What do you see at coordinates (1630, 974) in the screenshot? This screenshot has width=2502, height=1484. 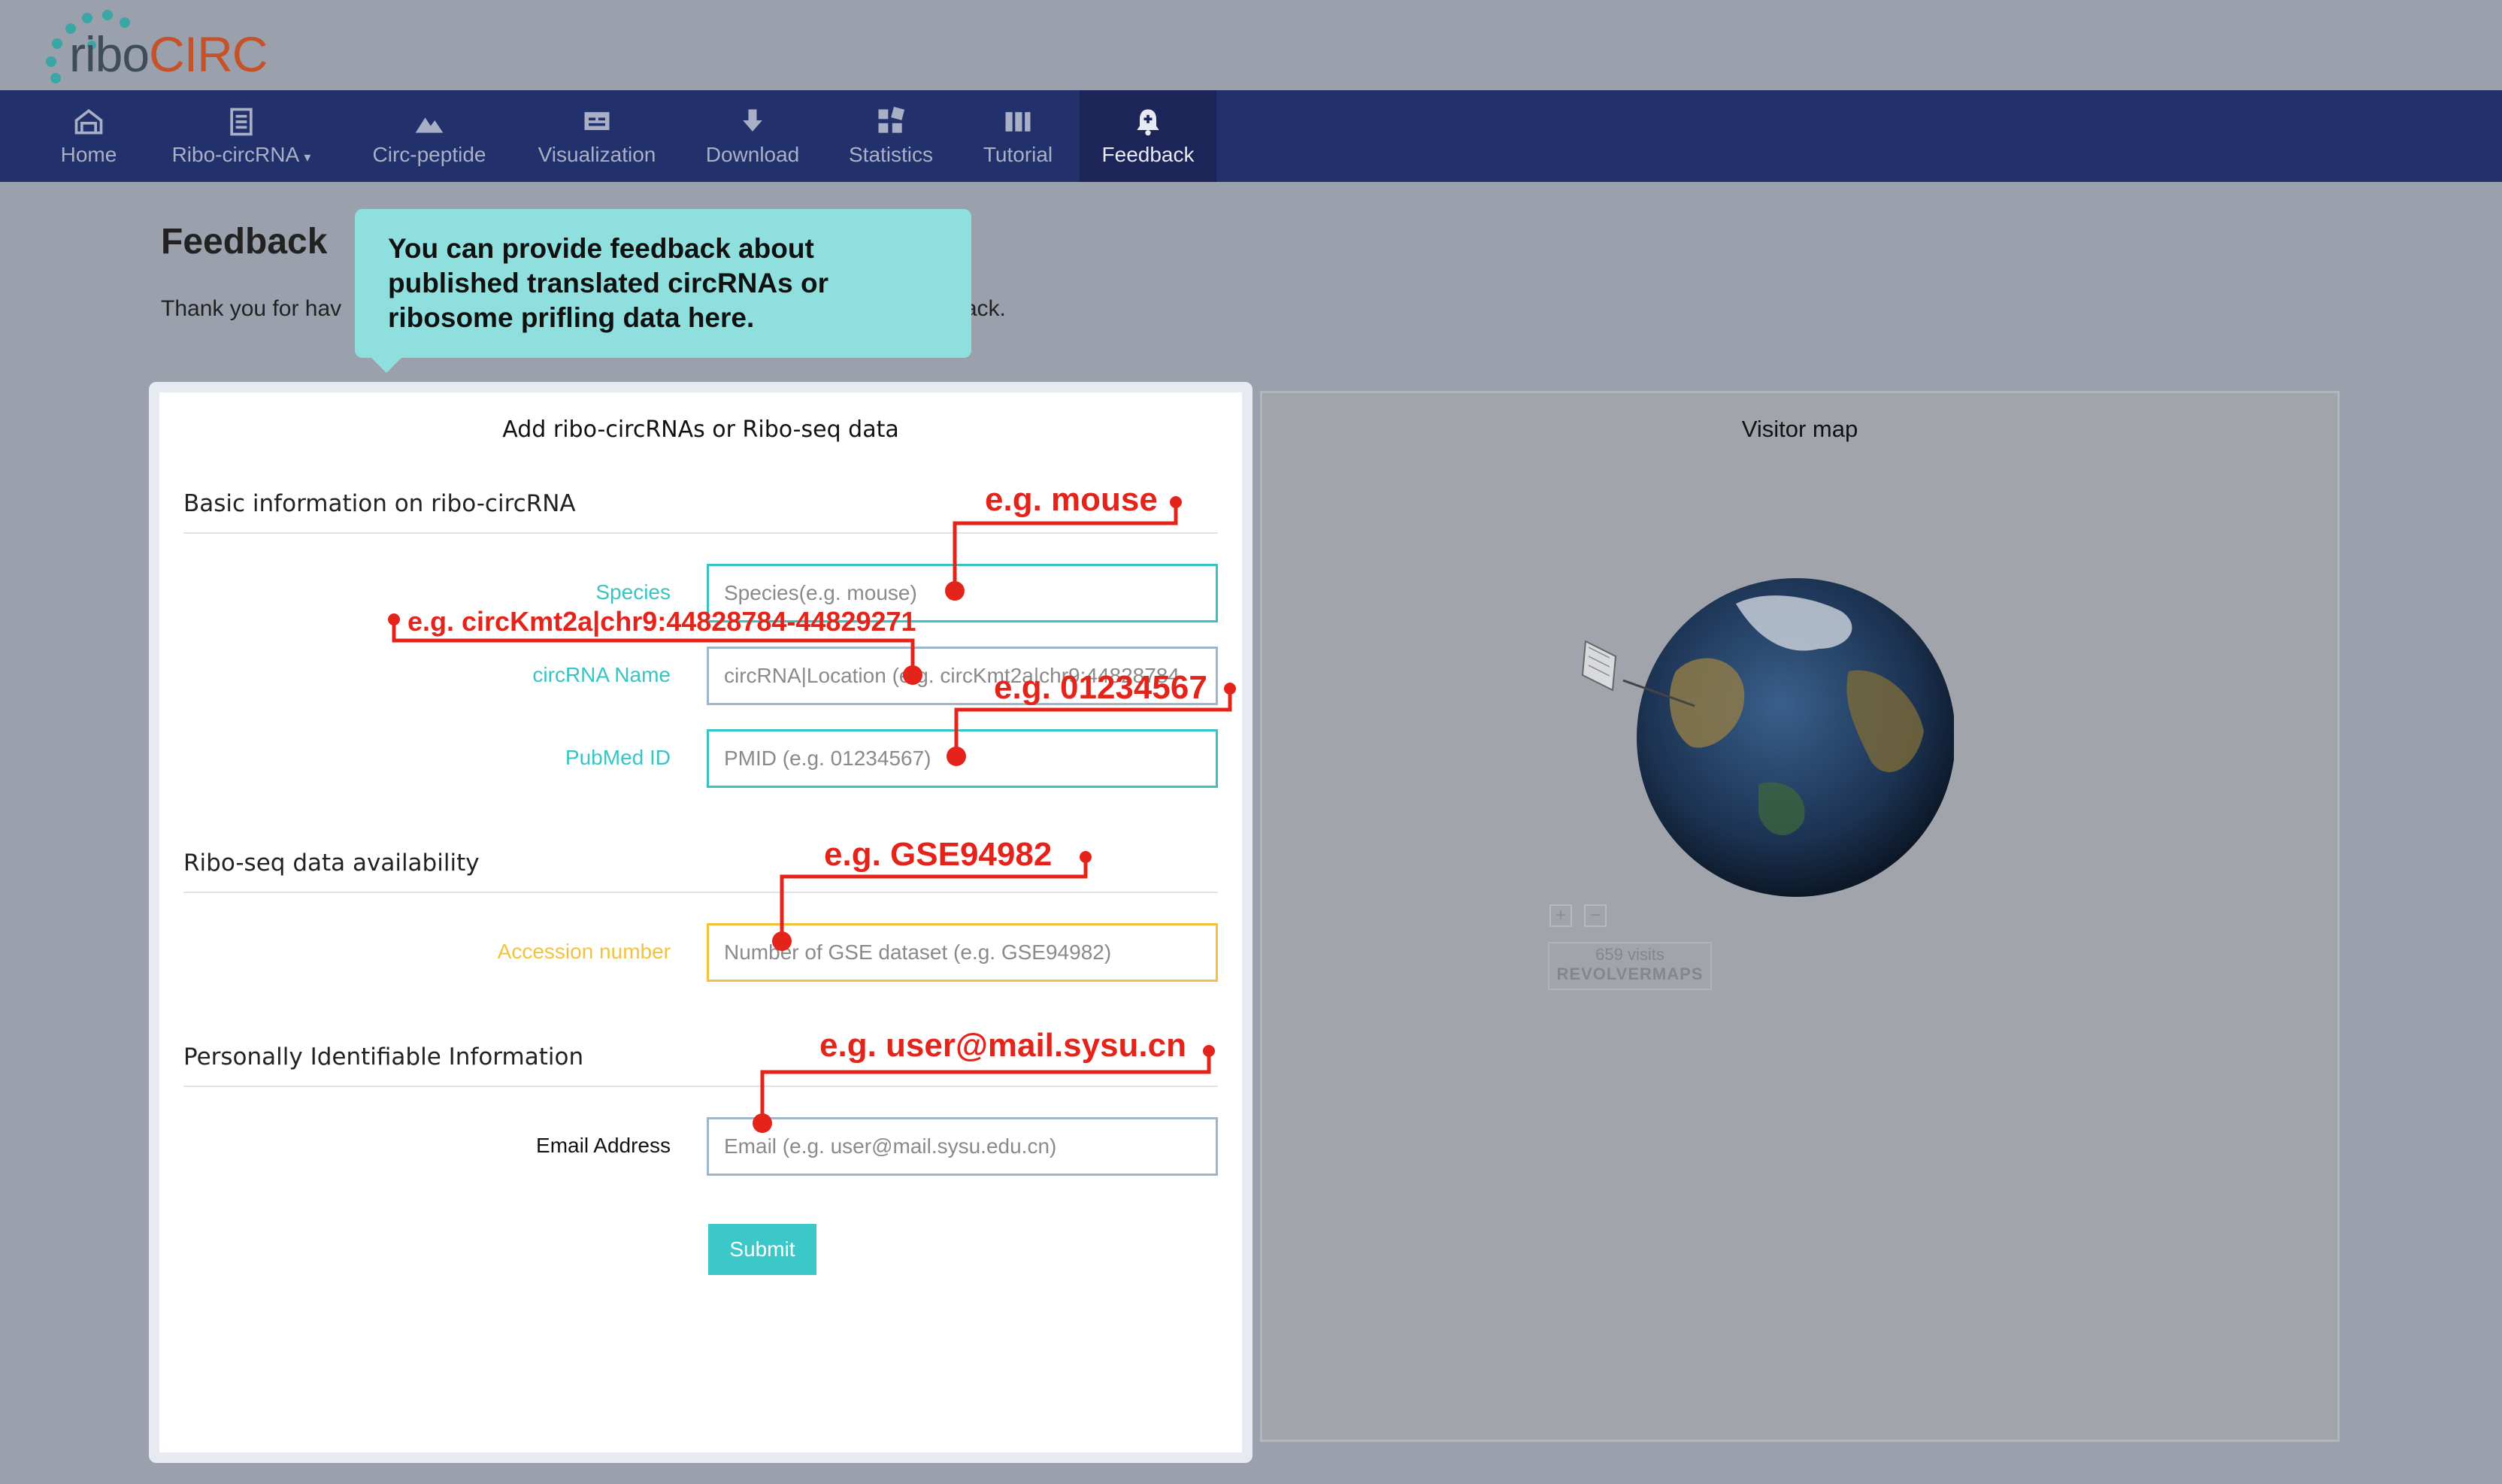 I see `revolvermaps-brand: REVOLVERMAPS` at bounding box center [1630, 974].